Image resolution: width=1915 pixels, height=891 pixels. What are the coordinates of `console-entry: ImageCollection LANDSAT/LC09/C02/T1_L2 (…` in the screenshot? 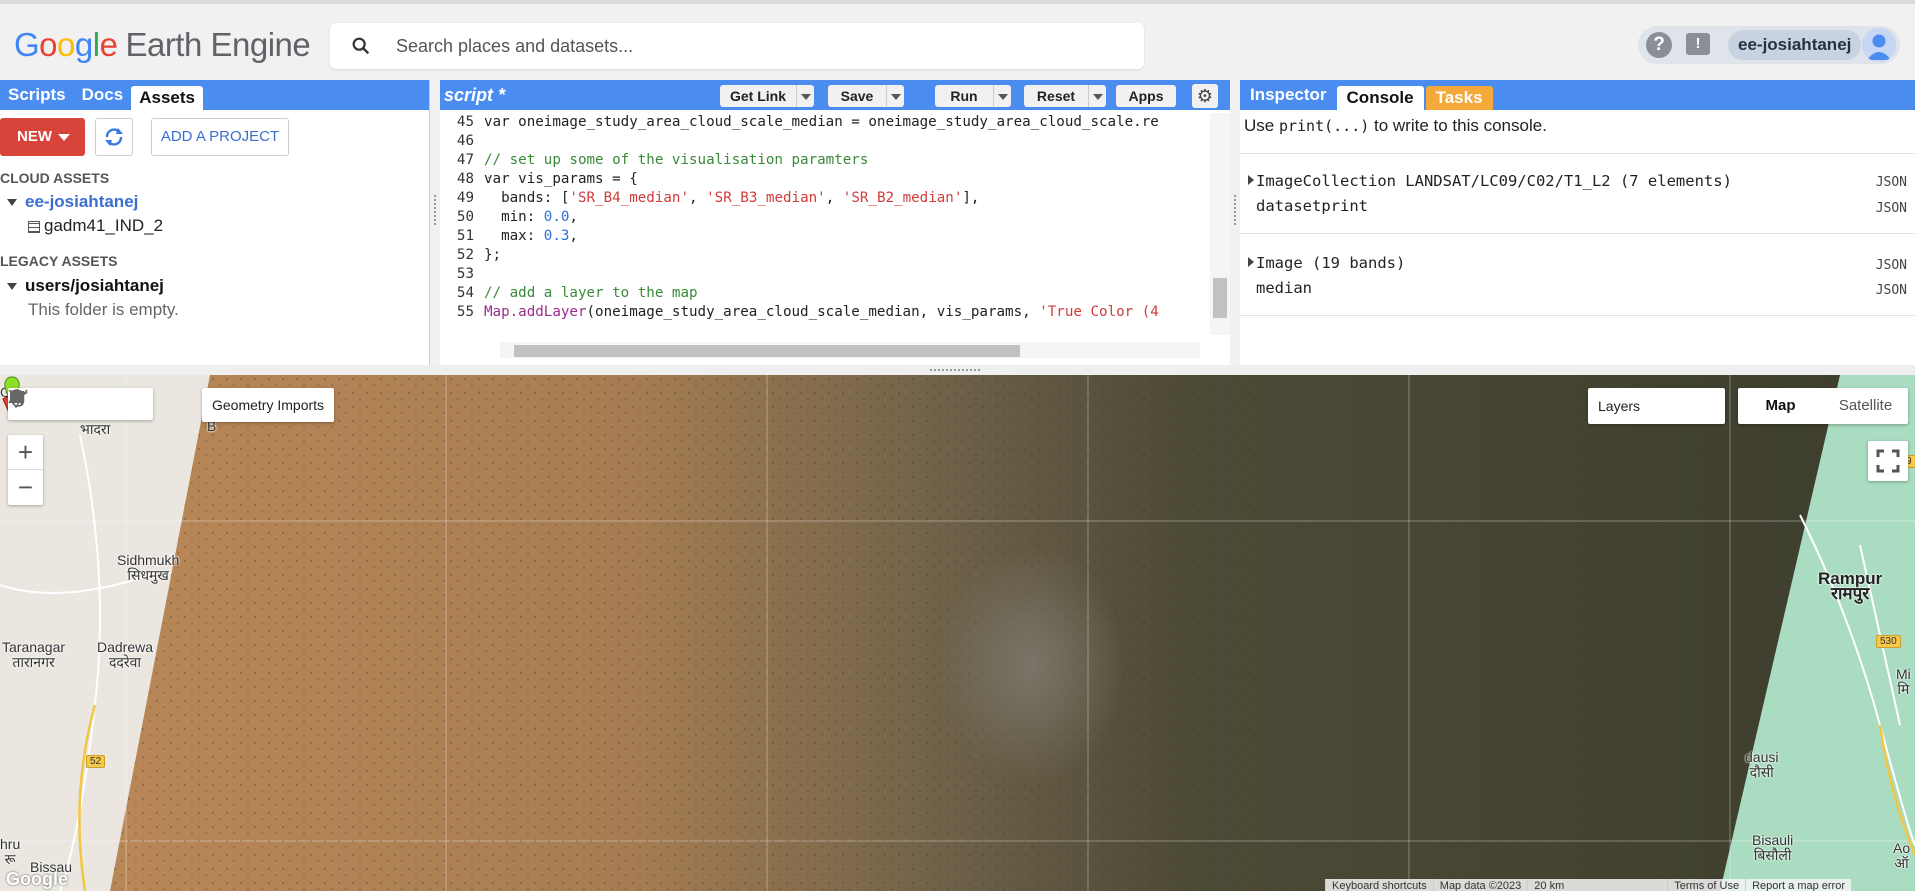 It's located at (1494, 181).